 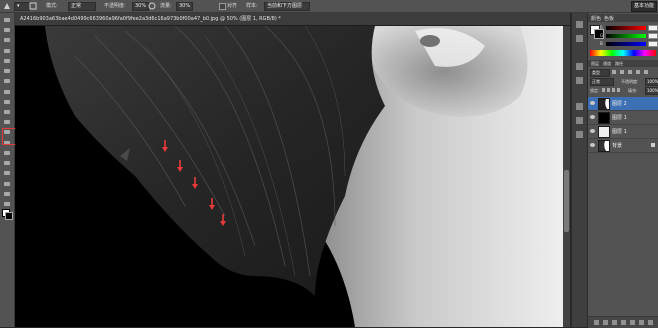 What do you see at coordinates (619, 64) in the screenshot?
I see `tab-paths: 路径` at bounding box center [619, 64].